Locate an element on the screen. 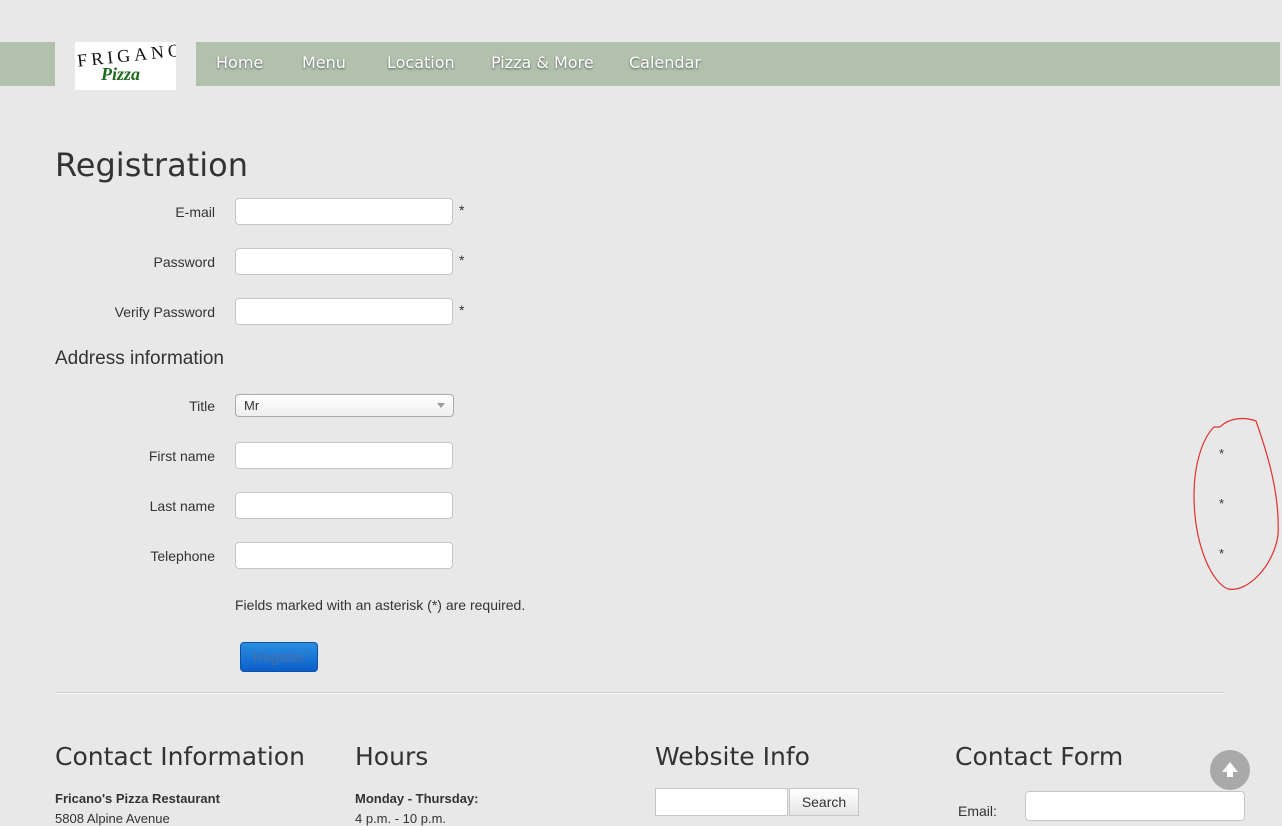 Image resolution: width=1282 pixels, height=826 pixels. password-required-mark: * is located at coordinates (462, 260).